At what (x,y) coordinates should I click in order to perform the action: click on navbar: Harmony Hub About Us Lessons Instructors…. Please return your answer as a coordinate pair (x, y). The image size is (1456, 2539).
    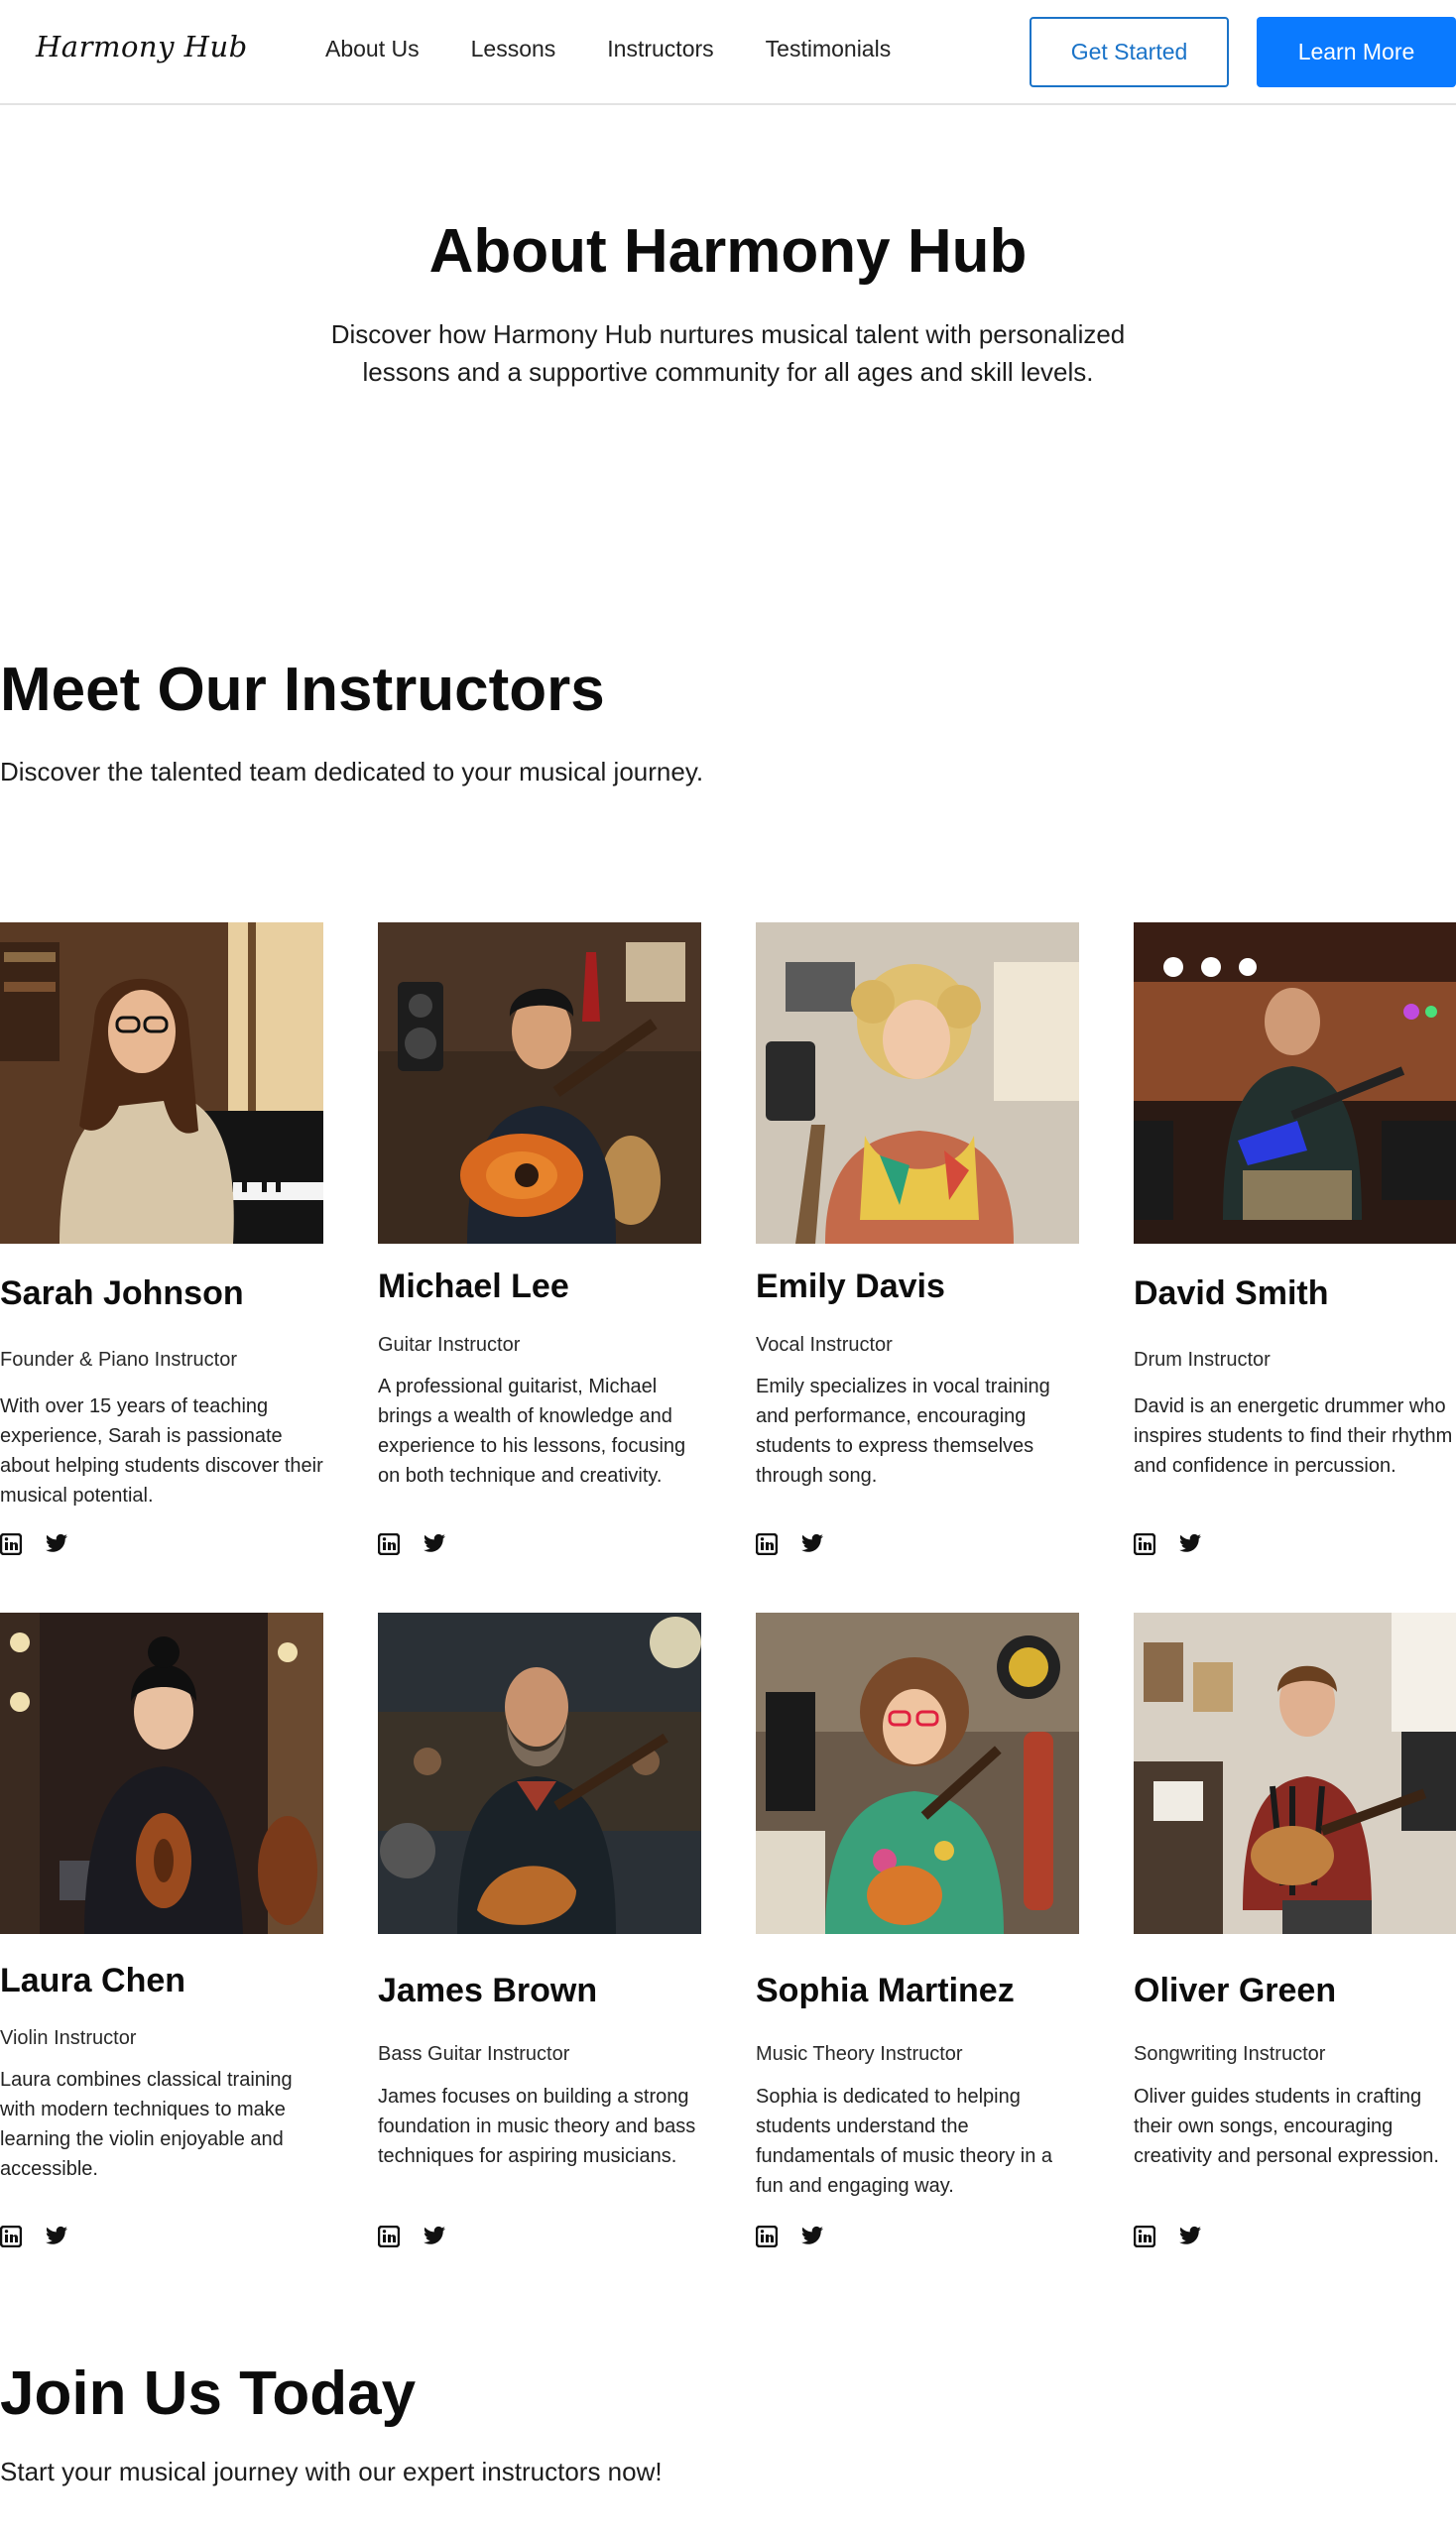
    Looking at the image, I should click on (728, 53).